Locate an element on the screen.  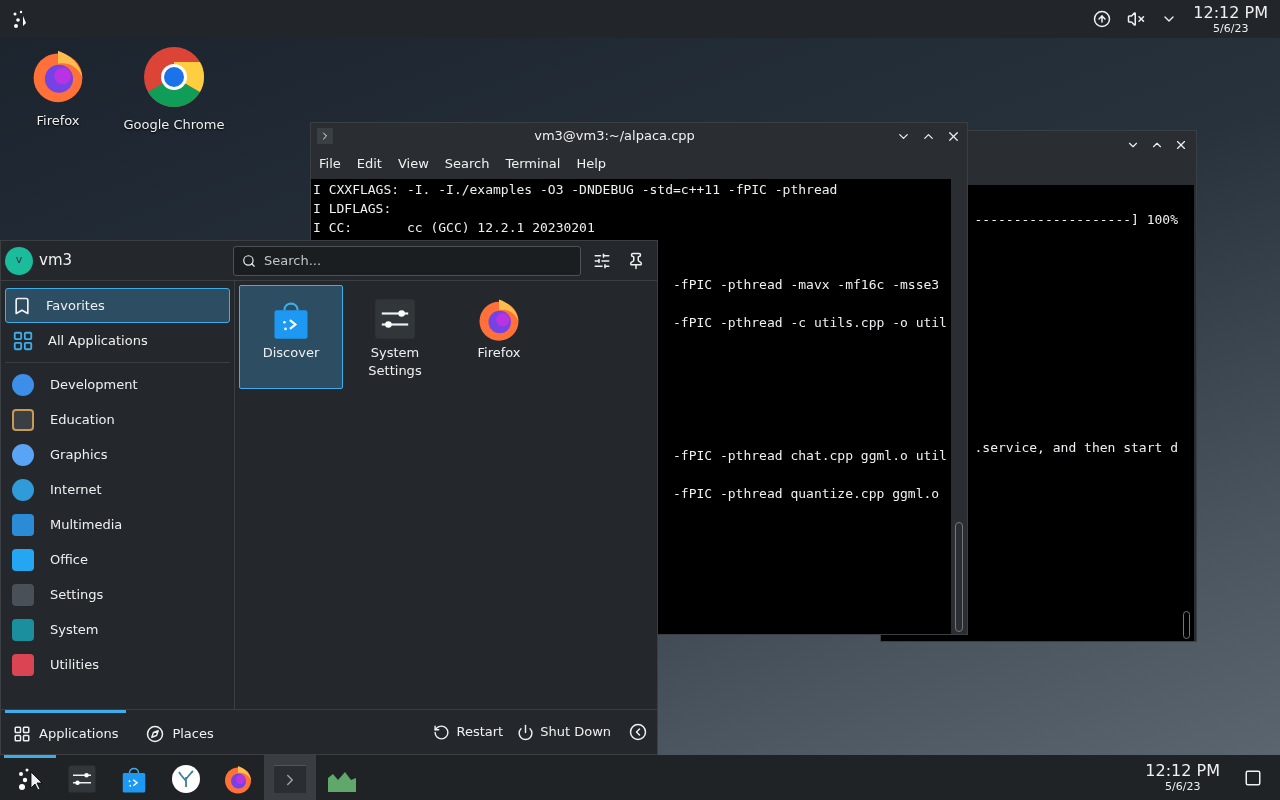
terminal-line: I CC: cc (GCC) 12.2.1 20230201 is located at coordinates (454, 228).